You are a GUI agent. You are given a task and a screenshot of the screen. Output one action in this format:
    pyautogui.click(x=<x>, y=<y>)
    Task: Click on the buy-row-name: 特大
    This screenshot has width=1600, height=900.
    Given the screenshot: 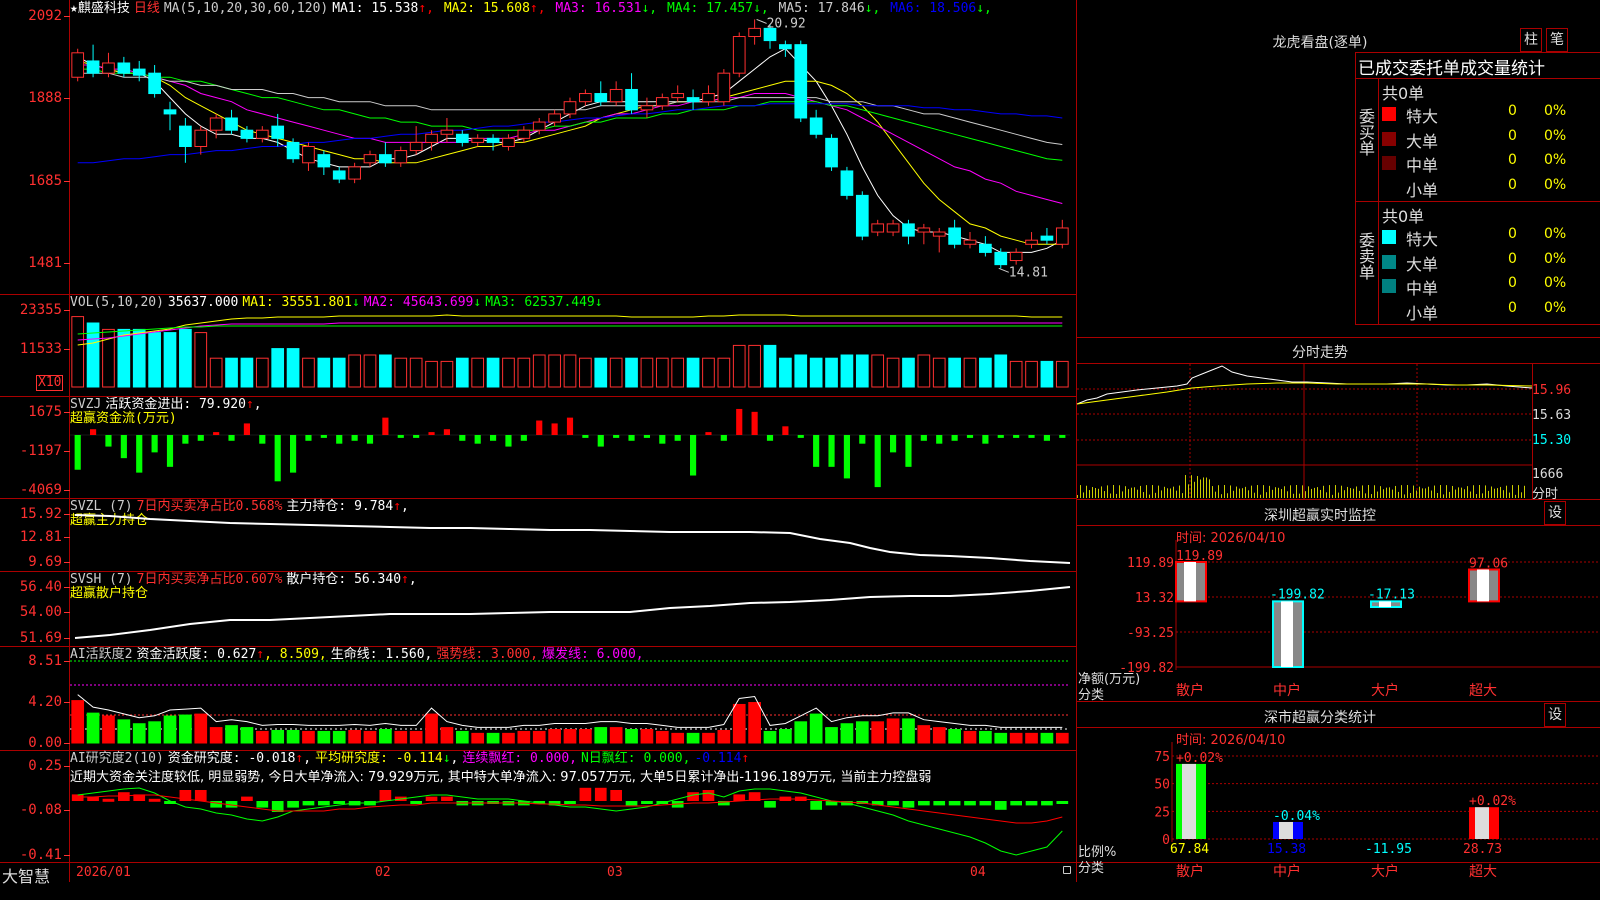 What is the action you would take?
    pyautogui.click(x=1422, y=116)
    